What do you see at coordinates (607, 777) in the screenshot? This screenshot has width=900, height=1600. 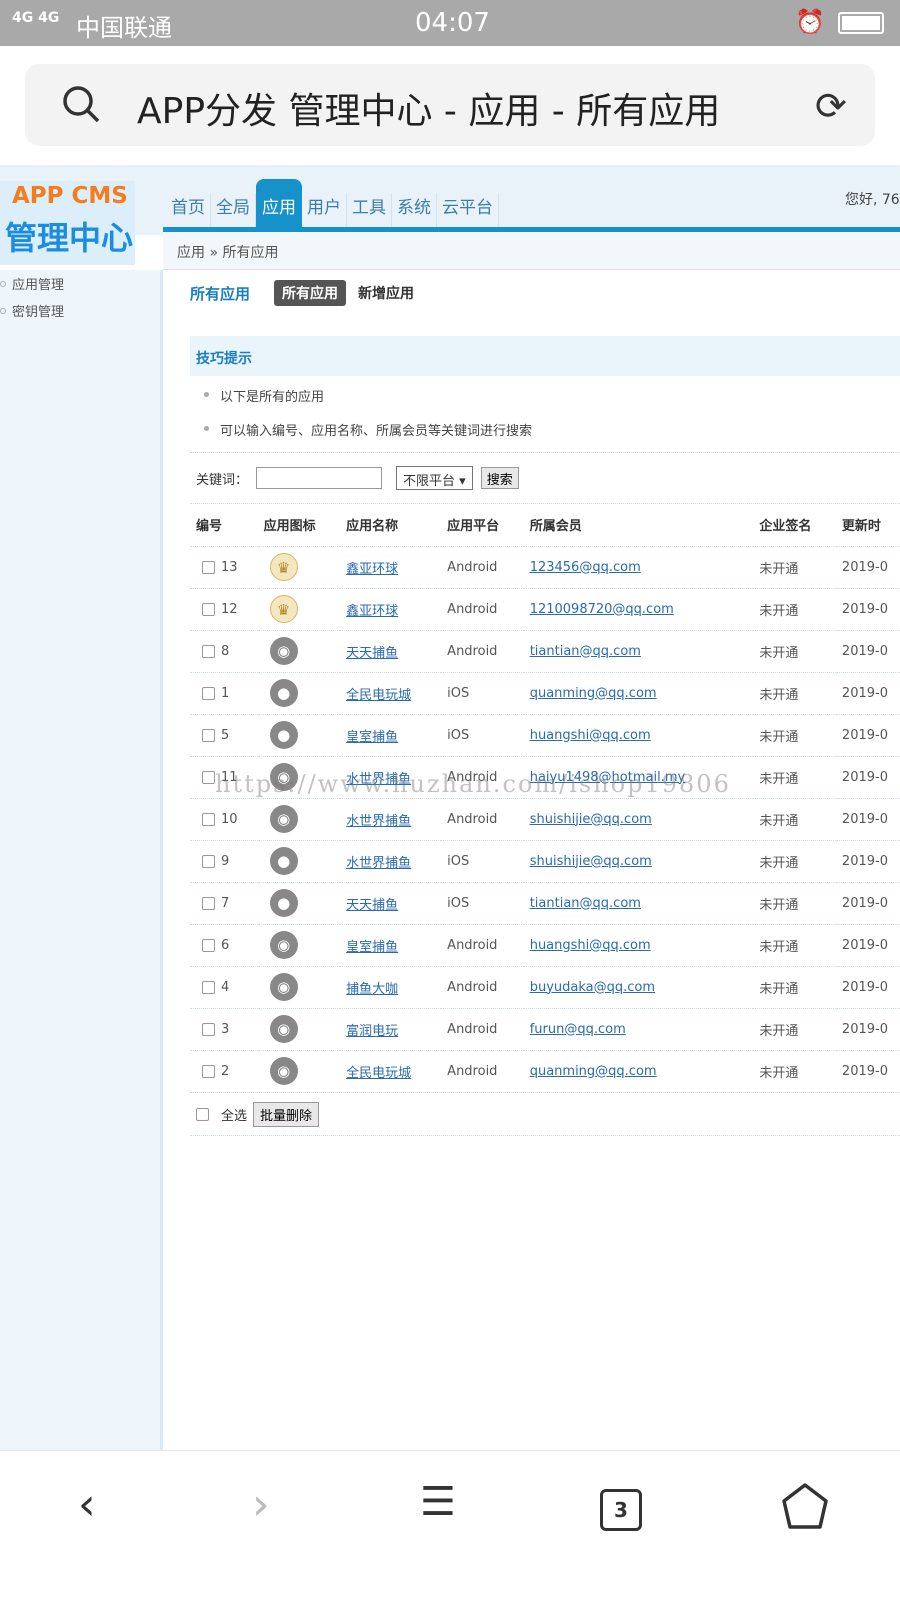 I see `member-link: haiyu1498@hotmail.my` at bounding box center [607, 777].